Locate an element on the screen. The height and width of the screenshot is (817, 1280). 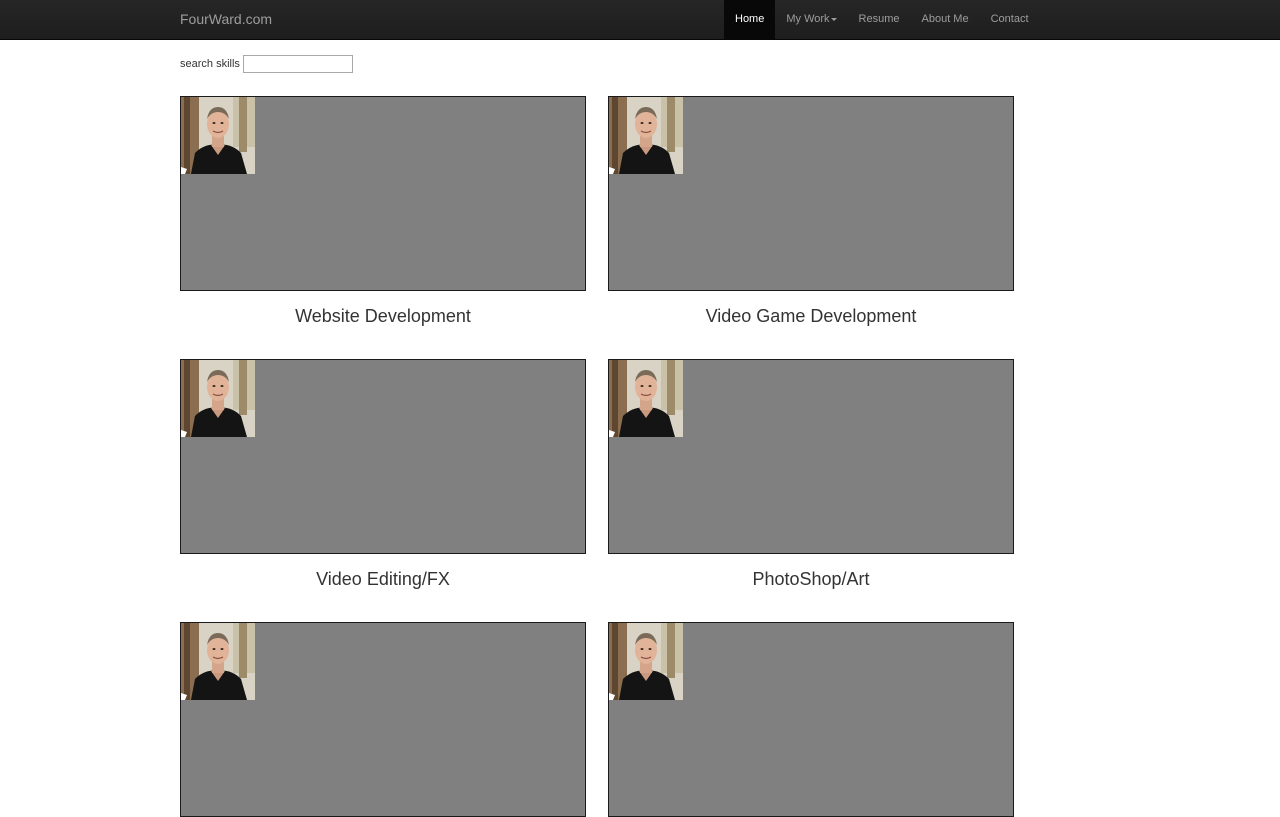
nav-my-work-dropdown: My Work is located at coordinates (811, 19).